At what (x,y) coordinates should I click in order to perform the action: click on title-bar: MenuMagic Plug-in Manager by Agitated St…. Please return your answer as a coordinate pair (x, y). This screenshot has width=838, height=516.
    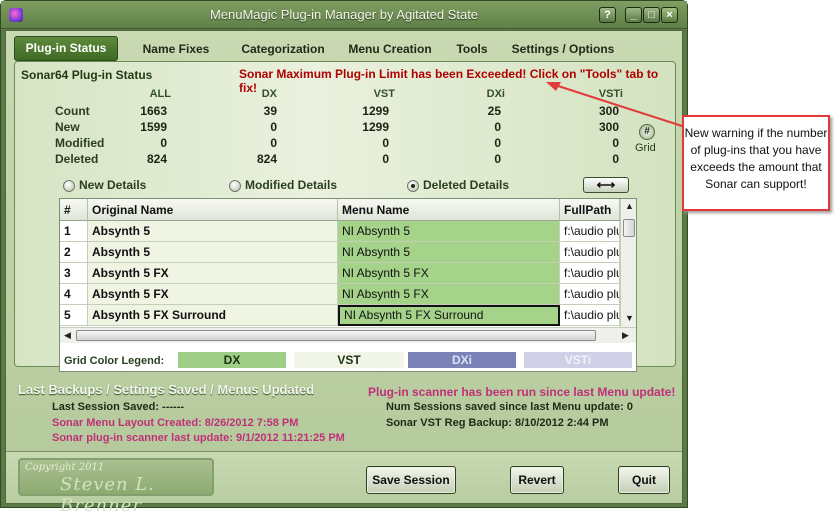
    Looking at the image, I should click on (344, 15).